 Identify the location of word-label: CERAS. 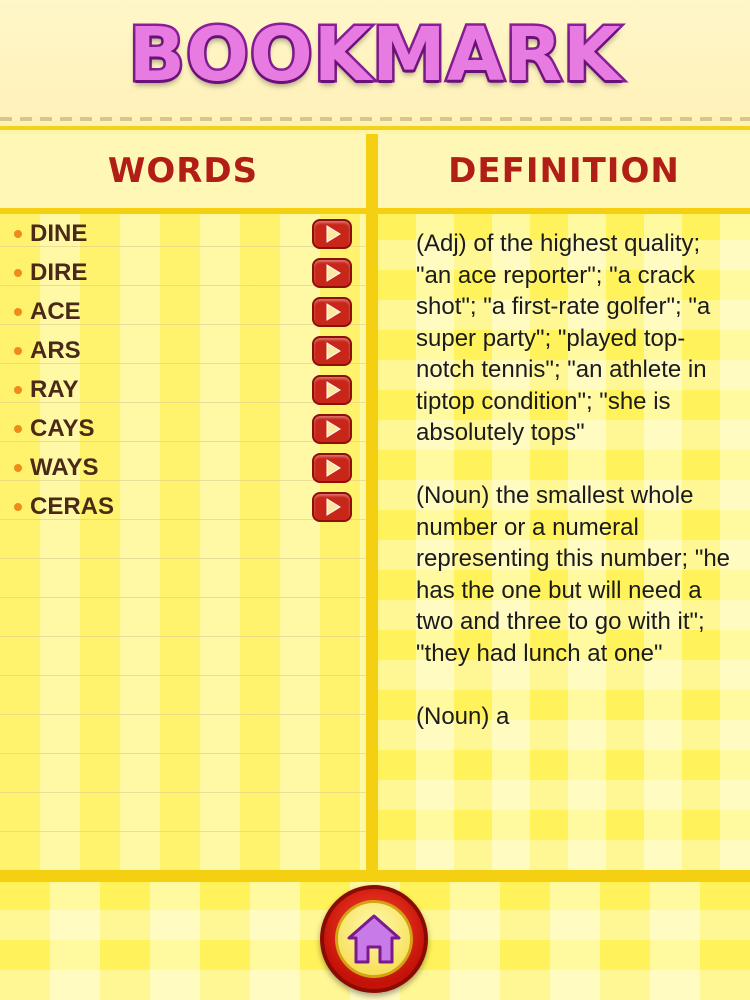
(171, 507).